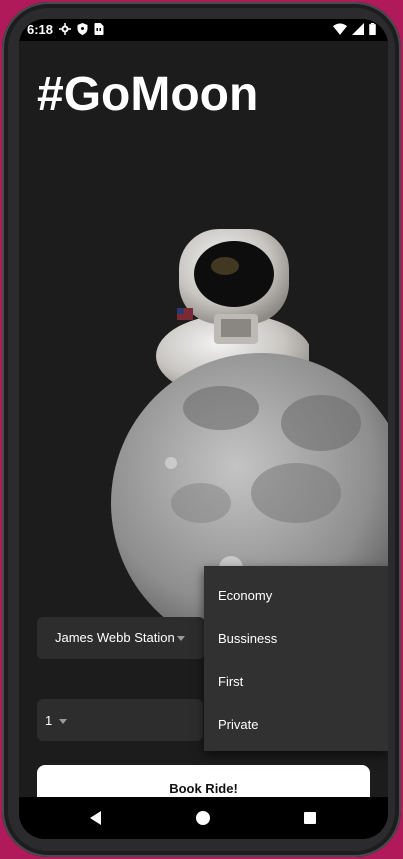 Image resolution: width=403 pixels, height=859 pixels. What do you see at coordinates (65, 29) in the screenshot?
I see `settings-icon` at bounding box center [65, 29].